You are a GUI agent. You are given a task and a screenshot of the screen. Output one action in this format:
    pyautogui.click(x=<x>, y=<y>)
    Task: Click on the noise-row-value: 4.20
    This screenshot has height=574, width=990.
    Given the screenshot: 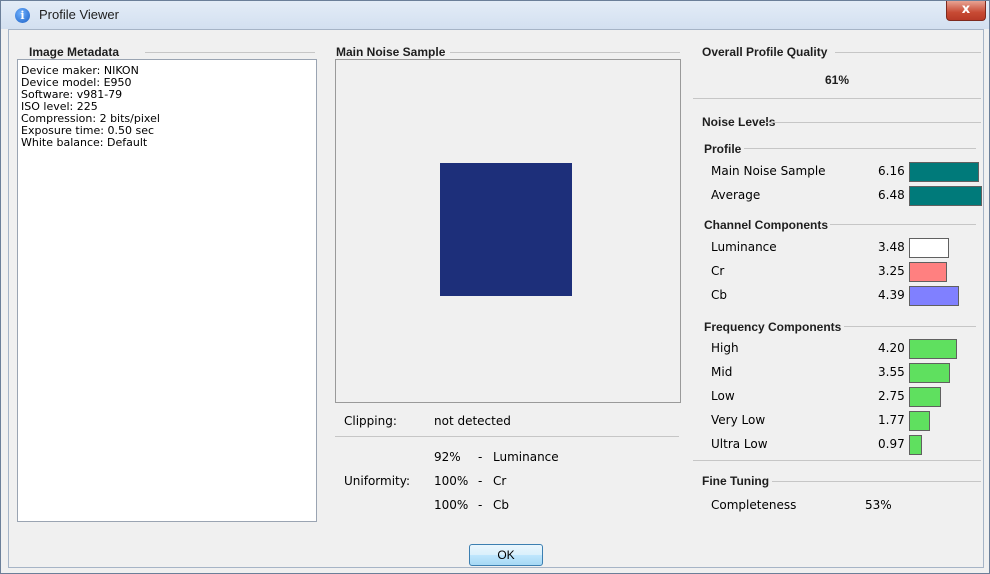 What is the action you would take?
    pyautogui.click(x=891, y=348)
    